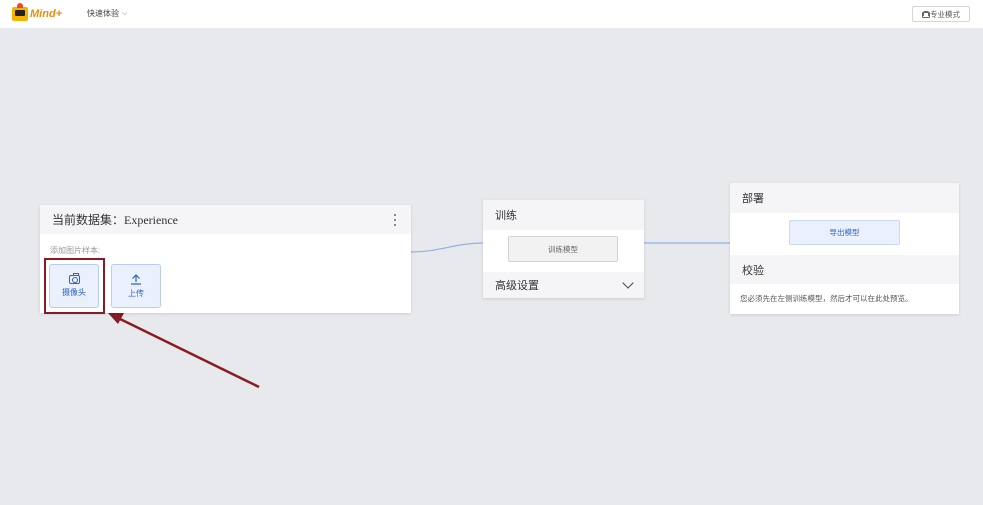  What do you see at coordinates (136, 293) in the screenshot?
I see `upload-label: 上传` at bounding box center [136, 293].